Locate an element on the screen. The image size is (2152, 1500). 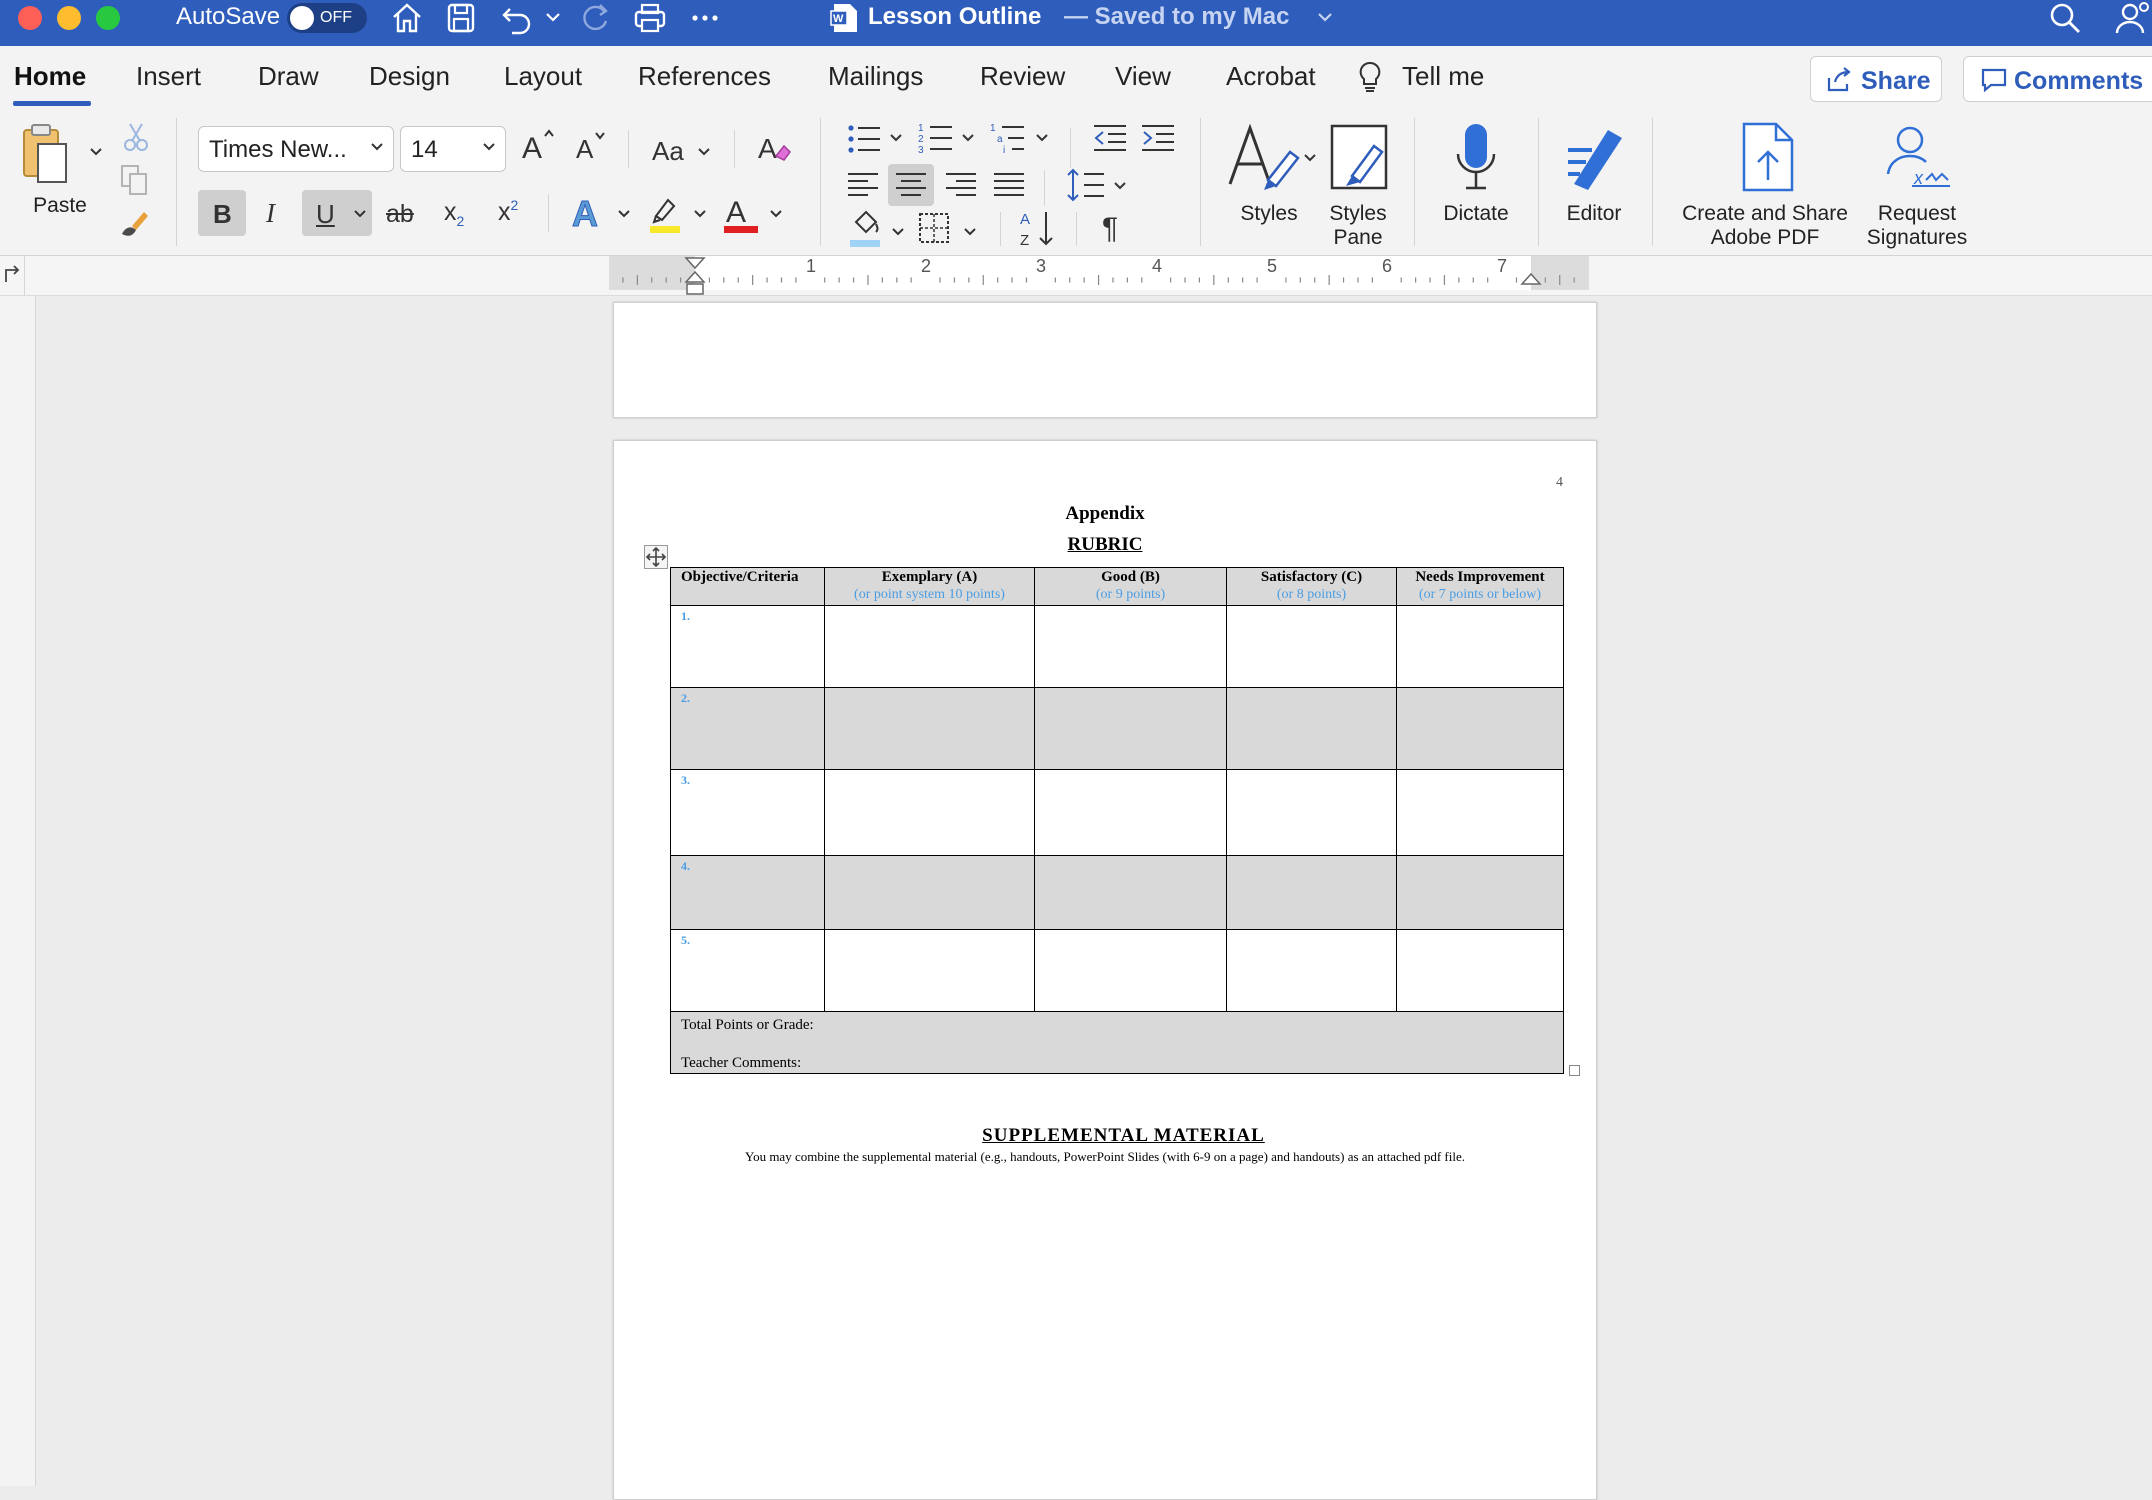
tell-me-search: Tell me is located at coordinates (1443, 76).